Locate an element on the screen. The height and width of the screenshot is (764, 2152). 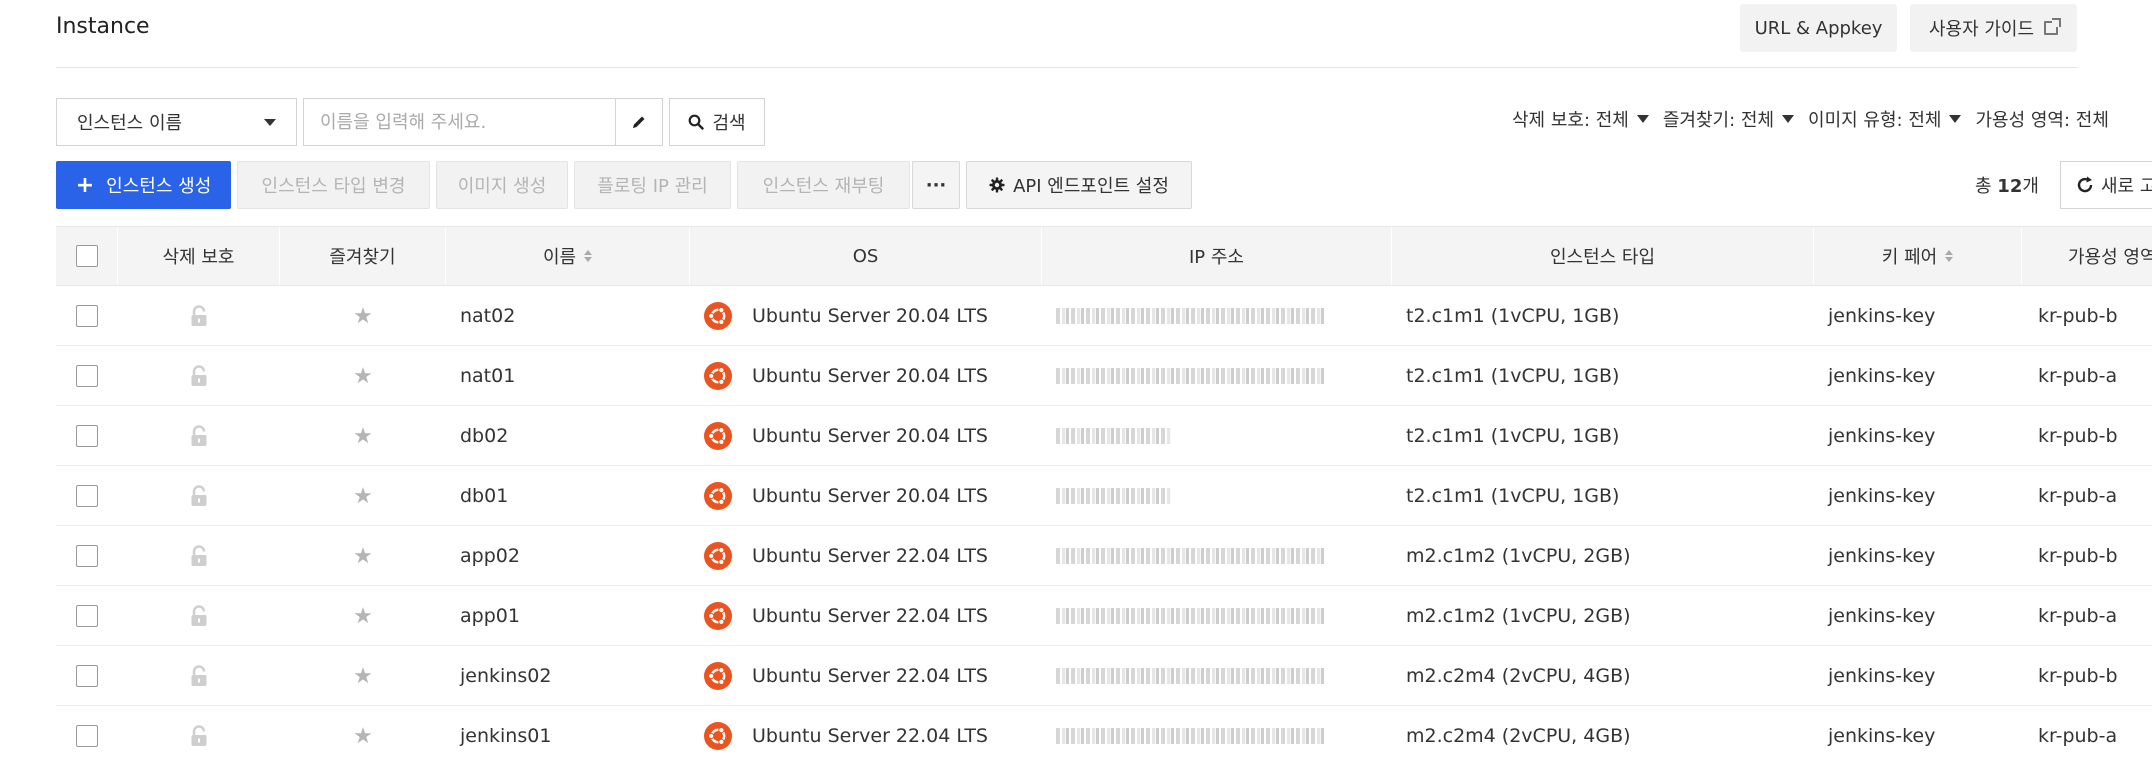
search-button: 검색 is located at coordinates (717, 122).